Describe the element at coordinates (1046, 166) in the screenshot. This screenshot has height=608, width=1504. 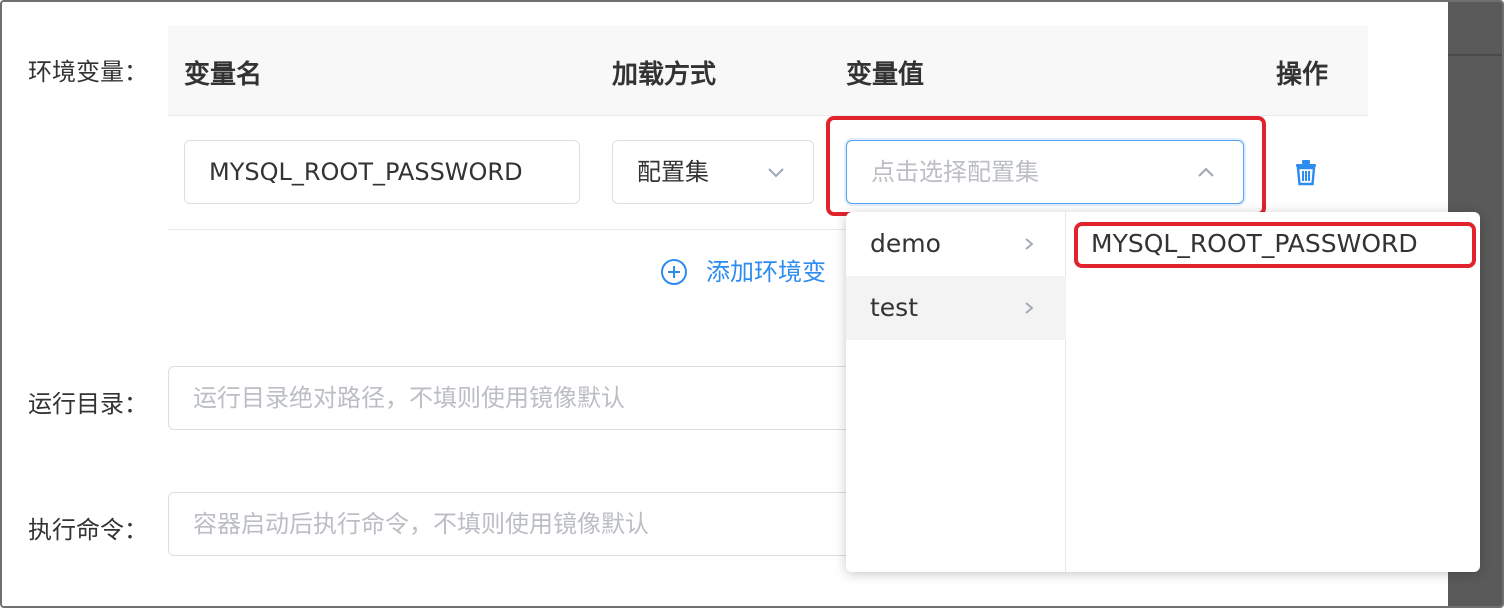
I see `annotation-highlight-value-select` at that location.